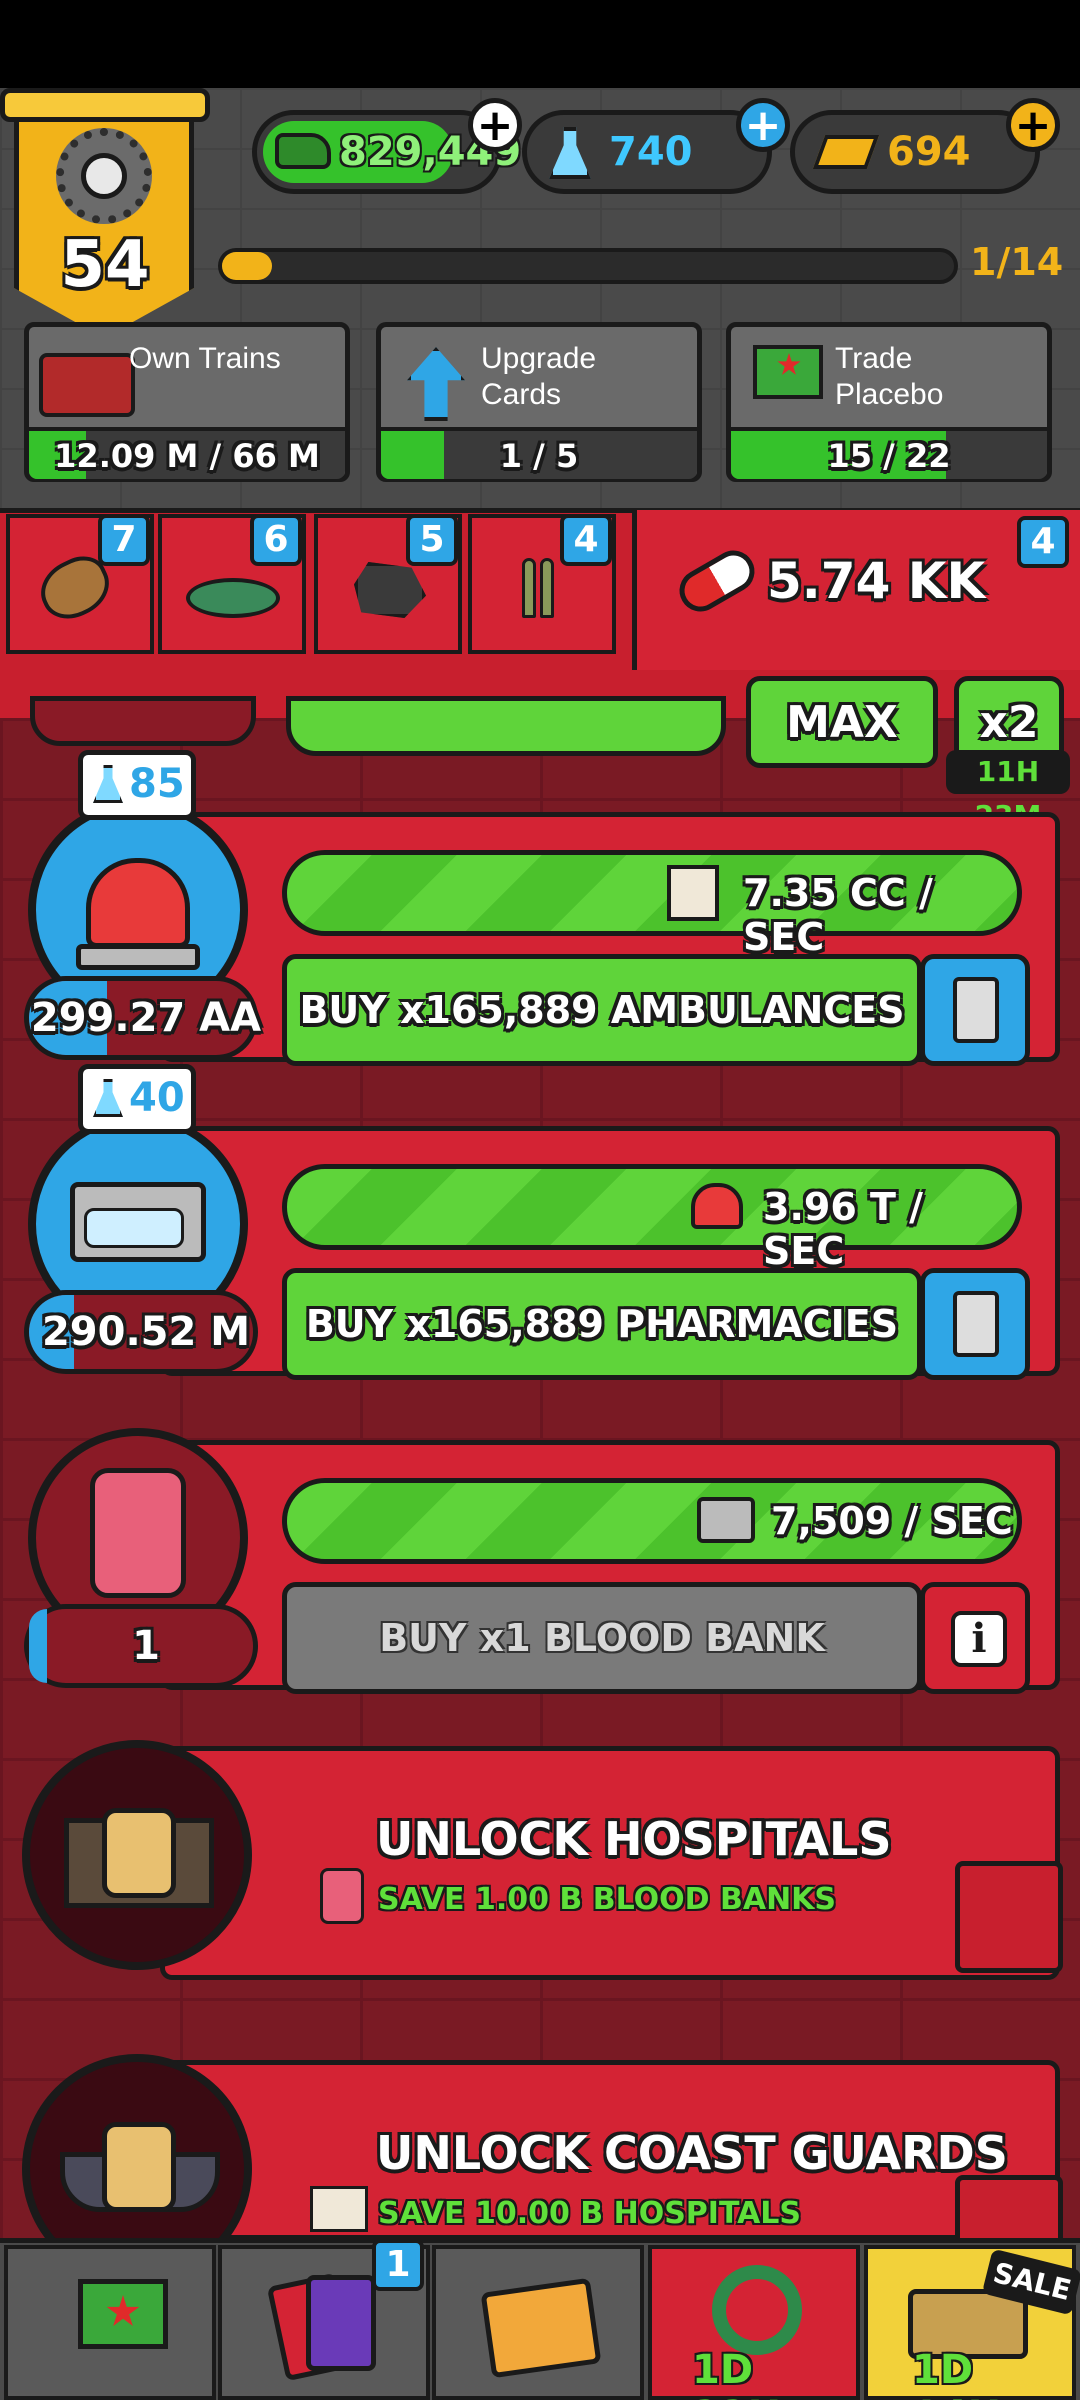 Image resolution: width=1080 pixels, height=2400 pixels. I want to click on event-timer: 1D 22H, so click(736, 2373).